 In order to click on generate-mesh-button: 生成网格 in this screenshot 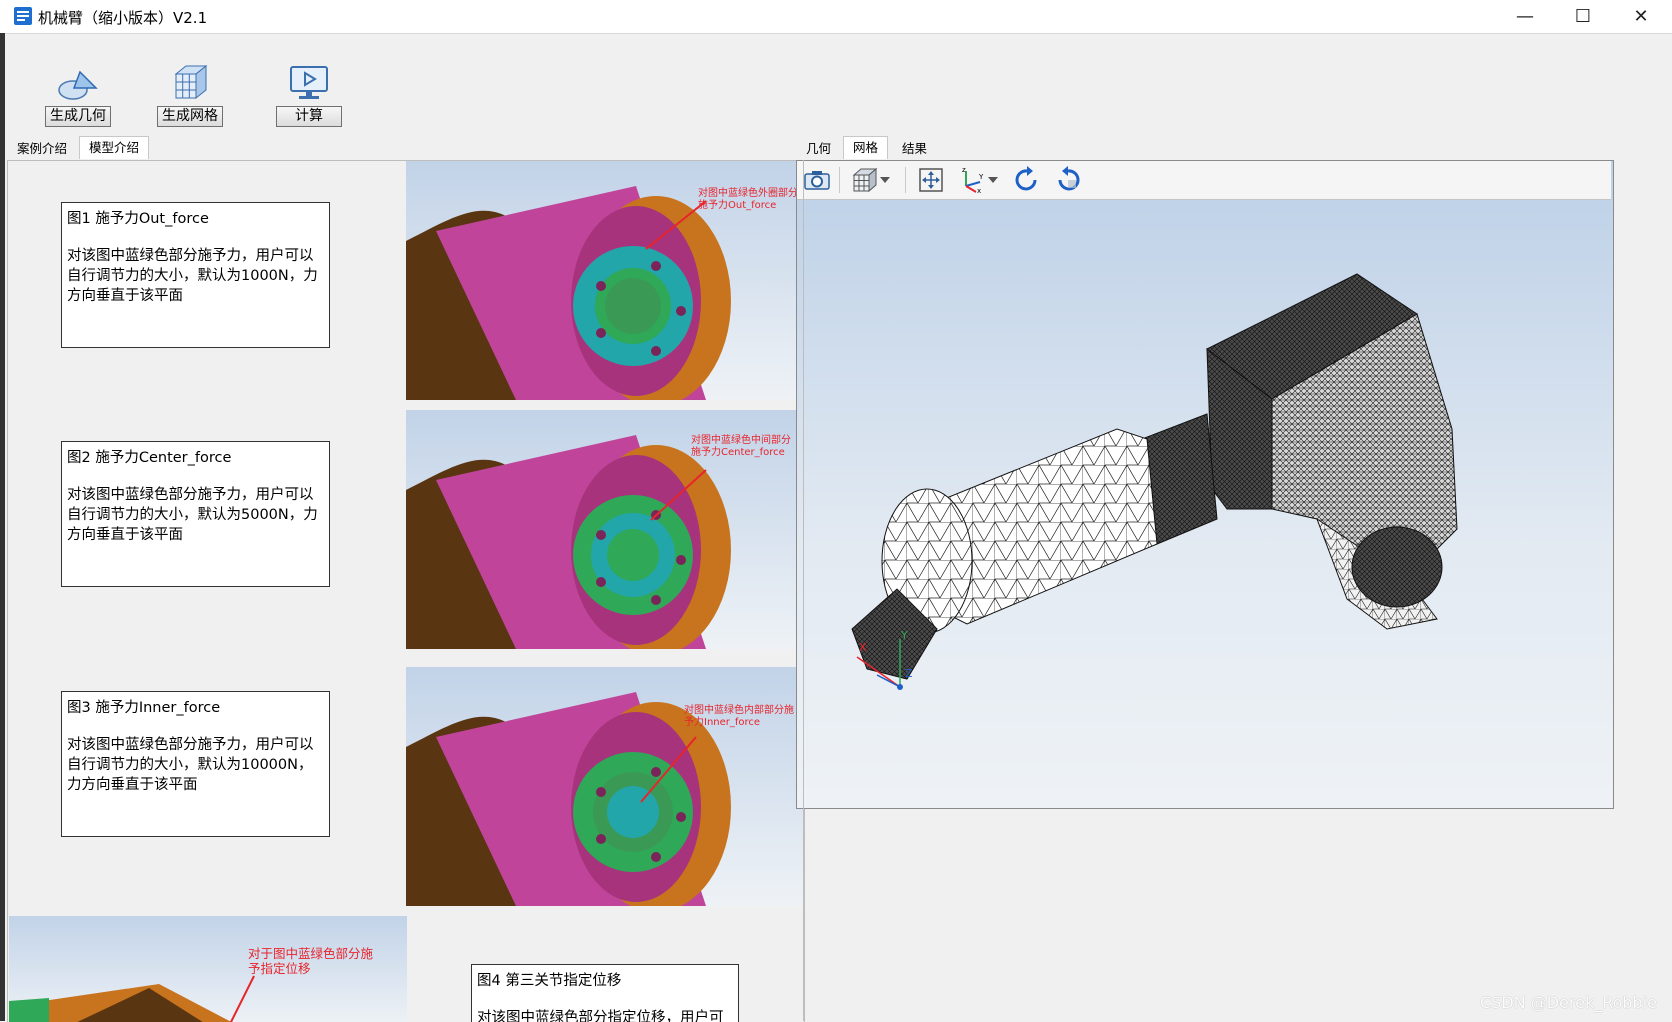, I will do `click(190, 91)`.